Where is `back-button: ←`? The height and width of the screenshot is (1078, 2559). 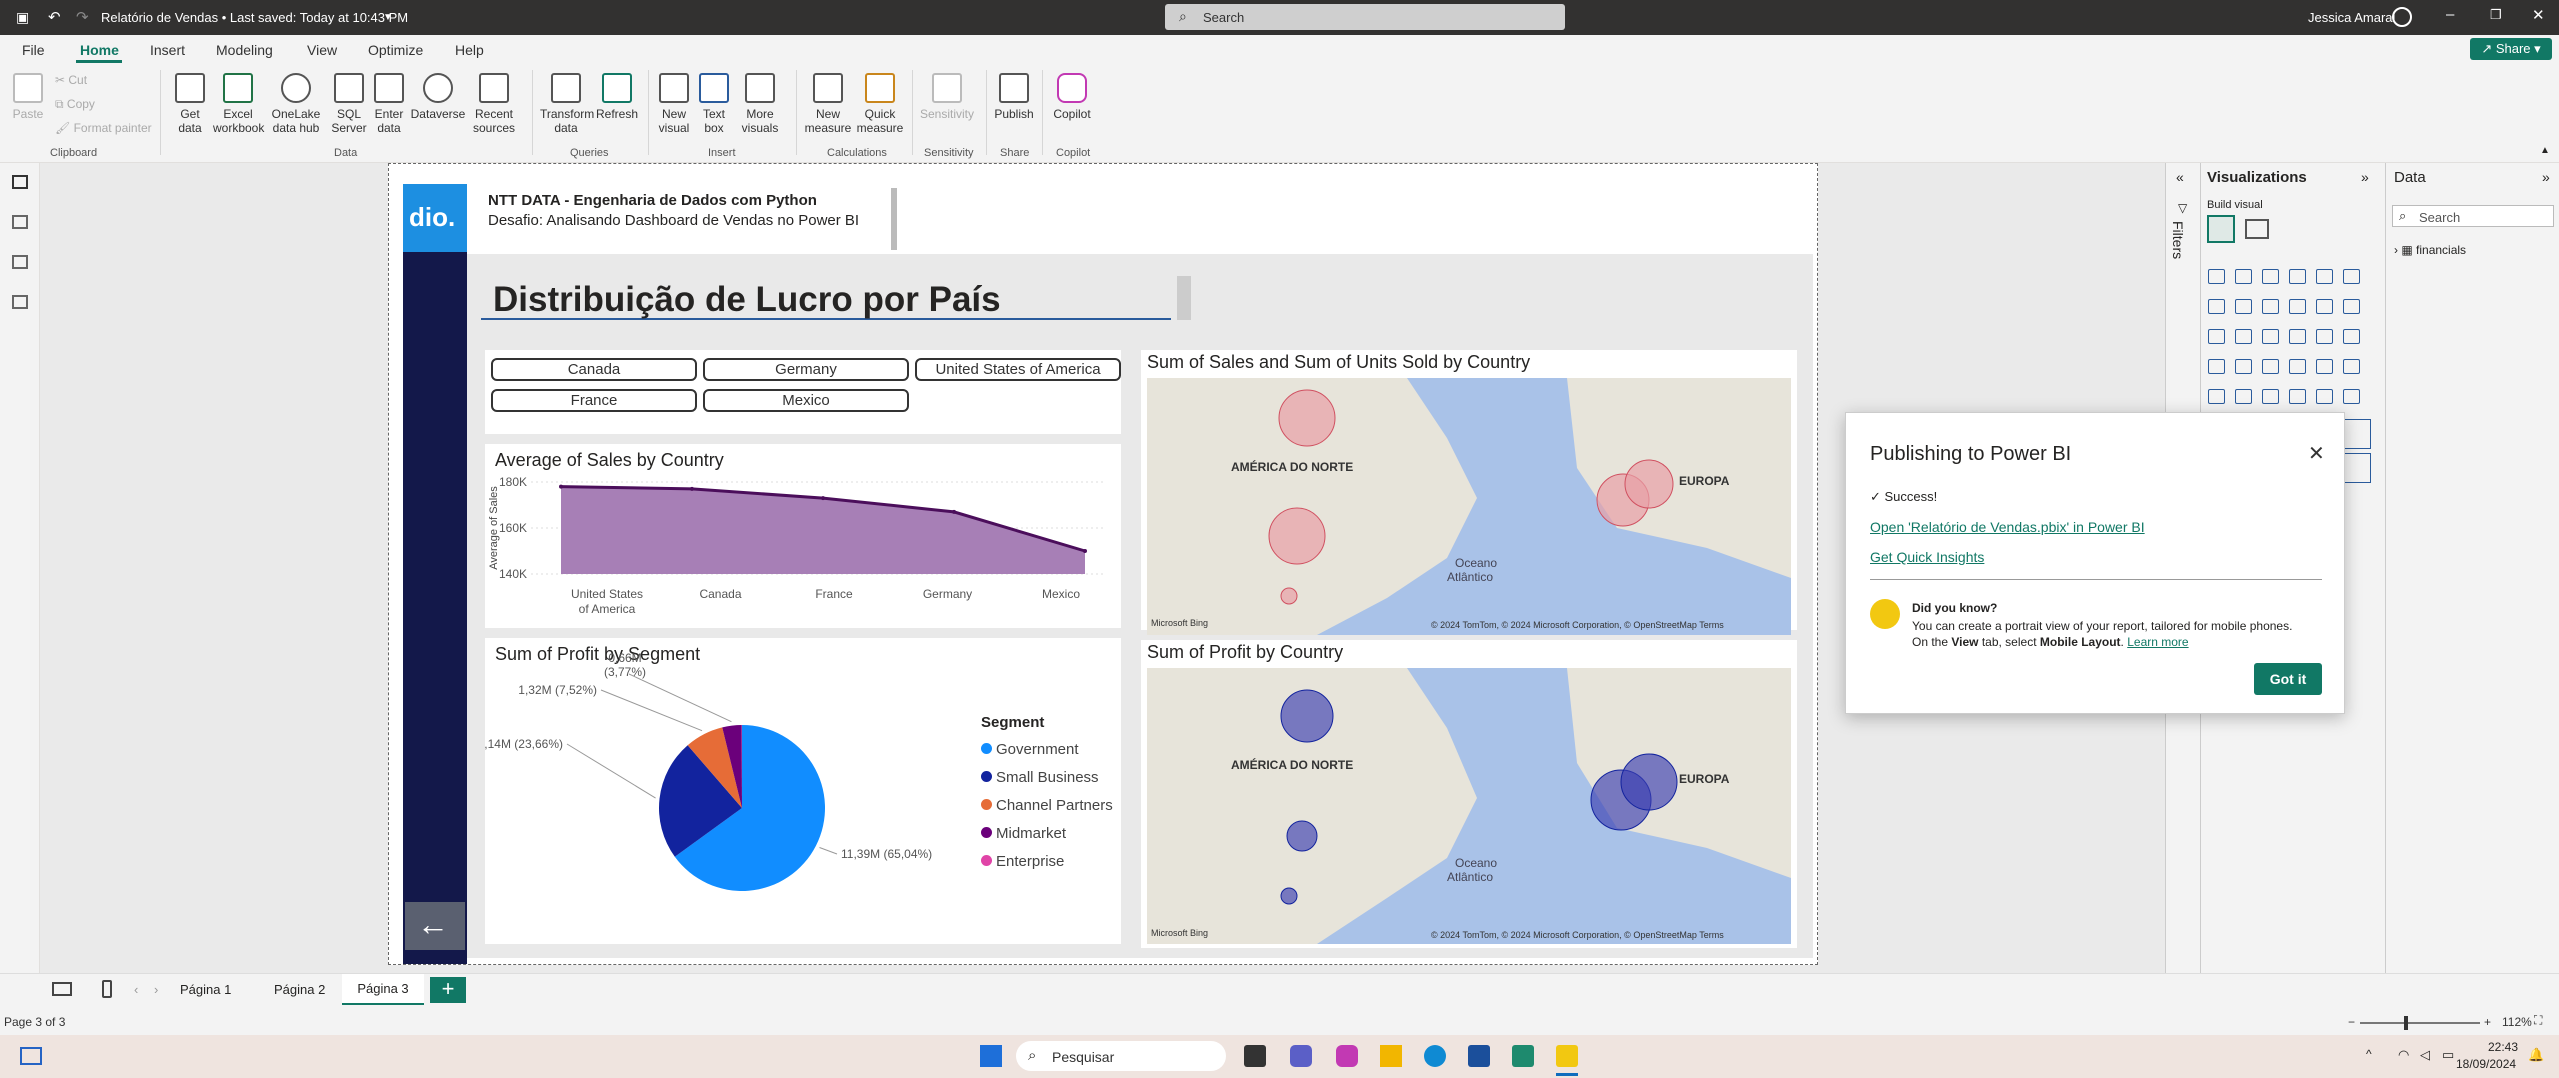 back-button: ← is located at coordinates (435, 926).